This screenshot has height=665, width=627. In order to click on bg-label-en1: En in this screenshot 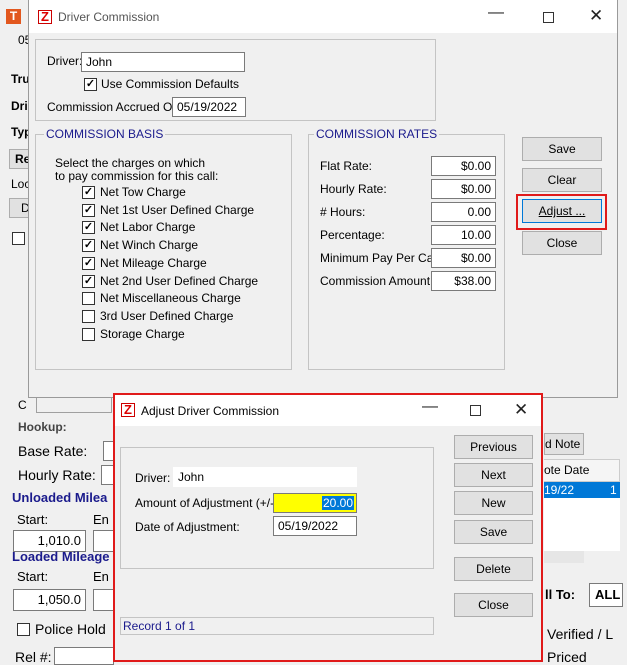, I will do `click(101, 519)`.